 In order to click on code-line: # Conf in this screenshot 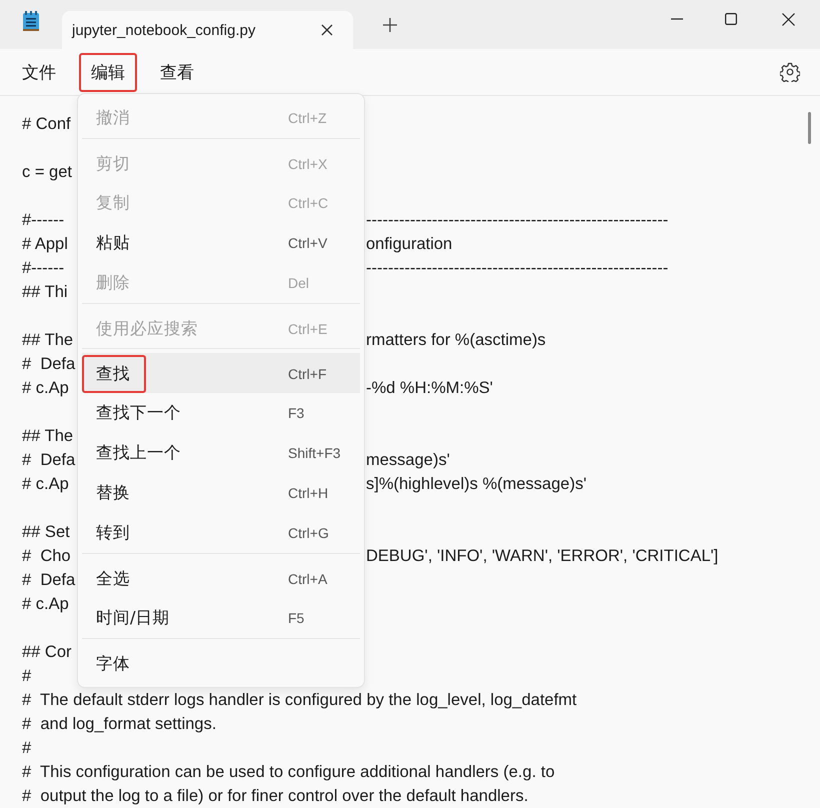, I will do `click(46, 124)`.